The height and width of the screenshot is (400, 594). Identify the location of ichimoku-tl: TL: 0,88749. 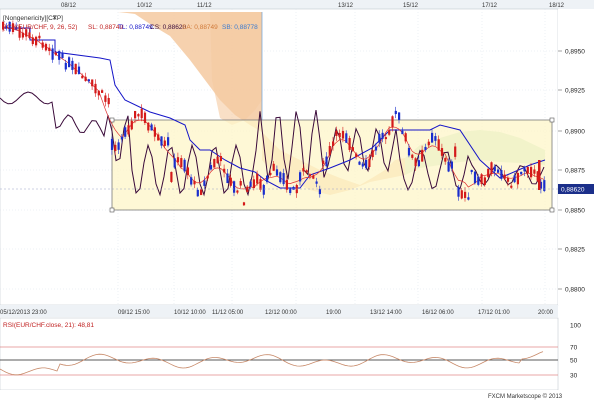
(135, 27).